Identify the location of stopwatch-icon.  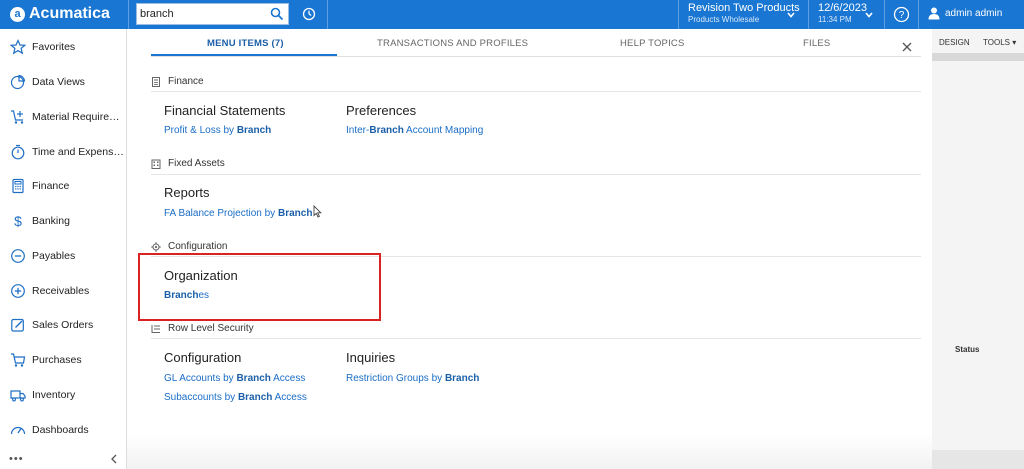
(18, 152).